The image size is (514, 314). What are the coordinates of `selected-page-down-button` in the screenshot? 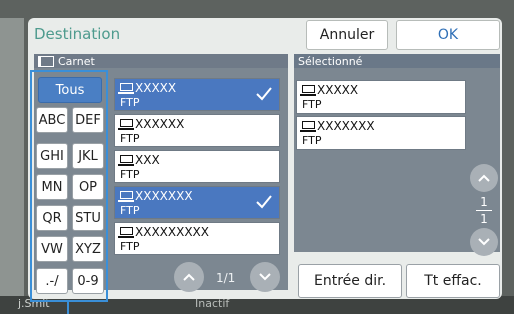 It's located at (484, 242).